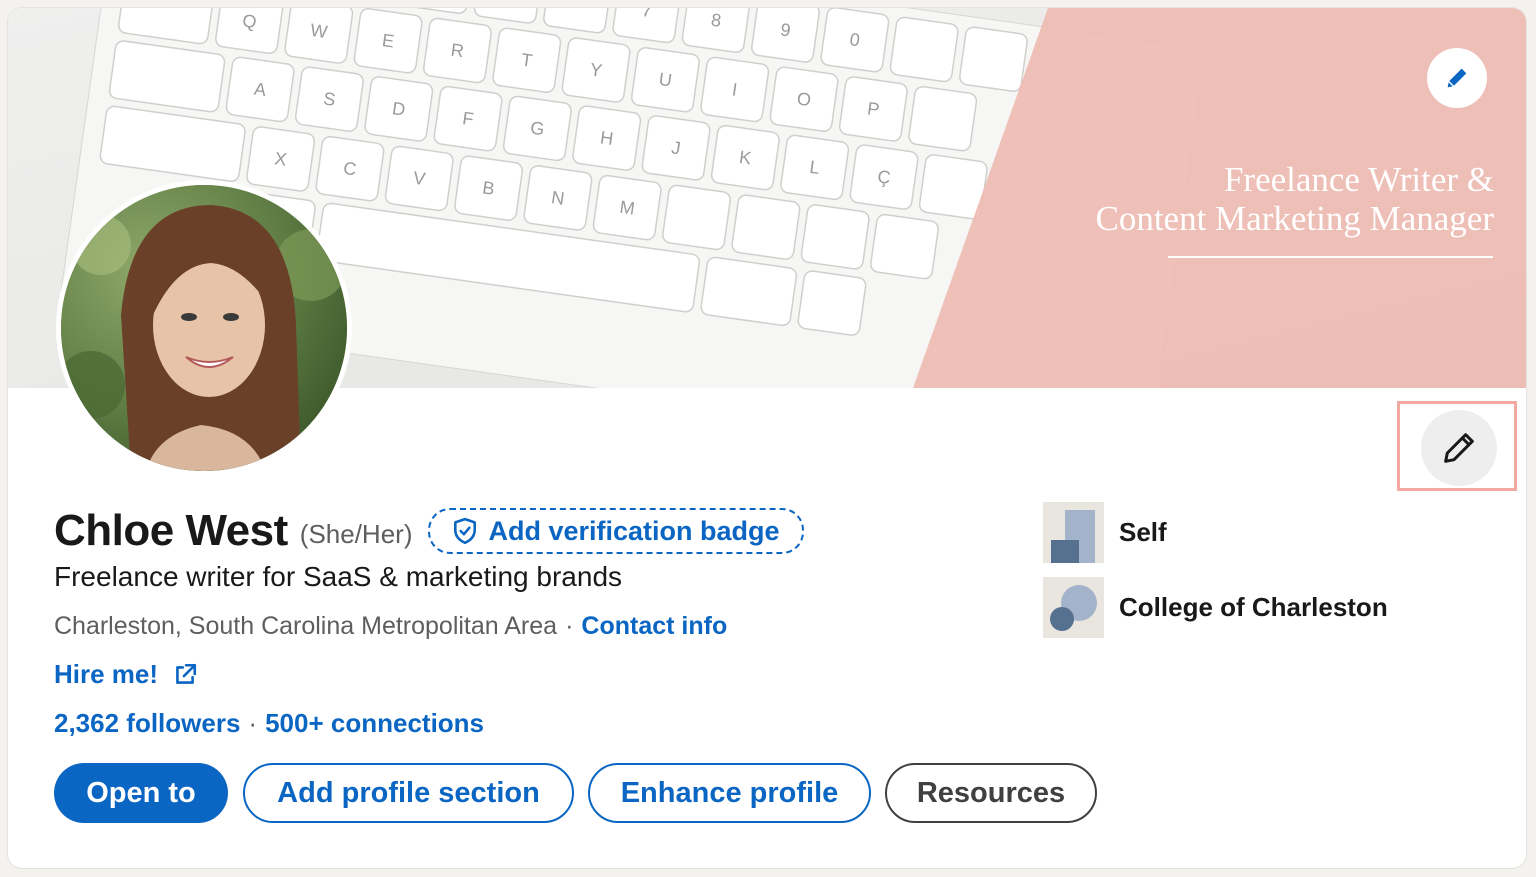 The width and height of the screenshot is (1536, 877). Describe the element at coordinates (147, 723) in the screenshot. I see `followers-link: 2,362 followers` at that location.